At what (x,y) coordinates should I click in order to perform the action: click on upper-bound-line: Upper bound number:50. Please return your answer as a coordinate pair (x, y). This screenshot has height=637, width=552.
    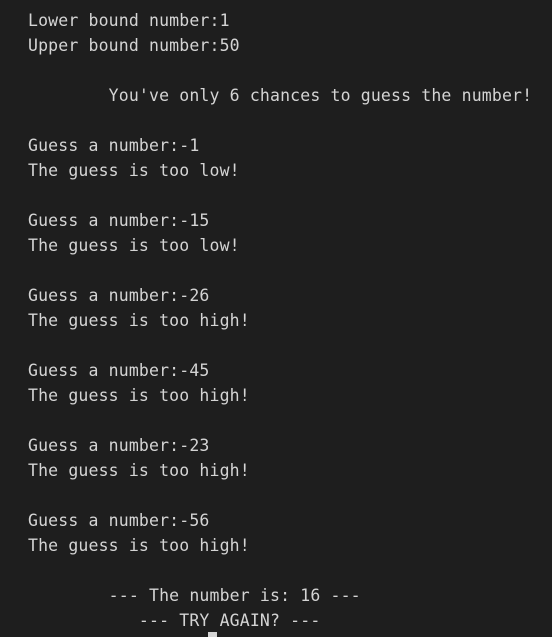
    Looking at the image, I should click on (134, 45).